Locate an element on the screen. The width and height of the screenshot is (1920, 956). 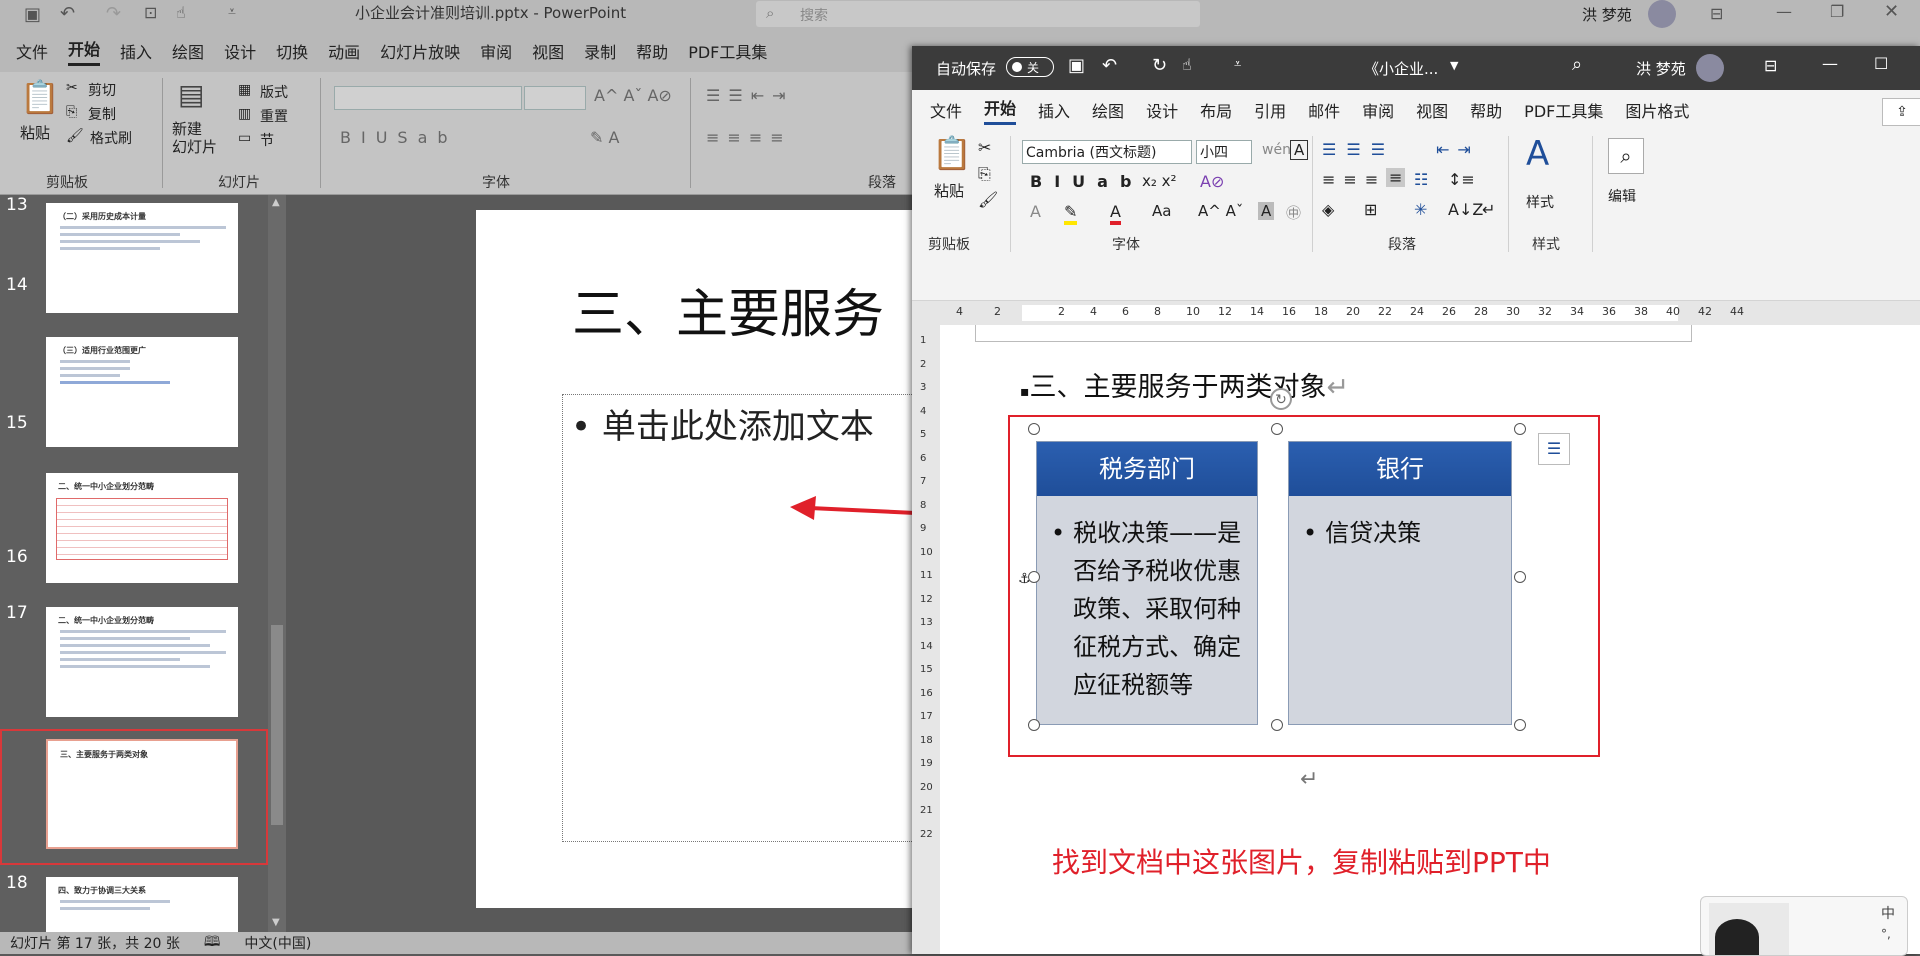
save-icon: ▣ is located at coordinates (1076, 65).